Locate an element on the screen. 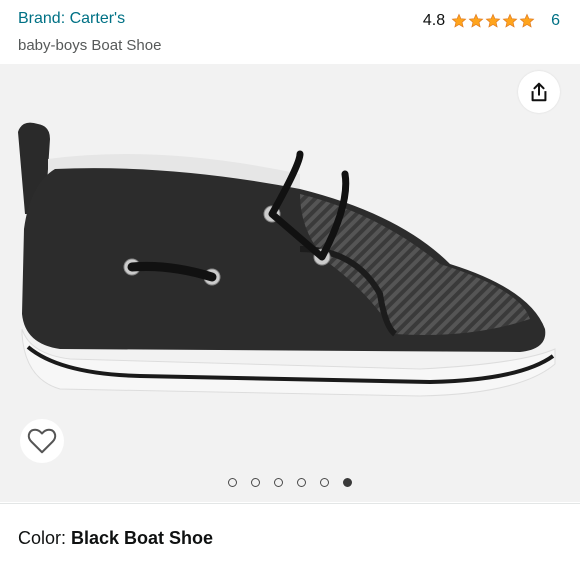 Image resolution: width=580 pixels, height=580 pixels. share-button is located at coordinates (539, 92).